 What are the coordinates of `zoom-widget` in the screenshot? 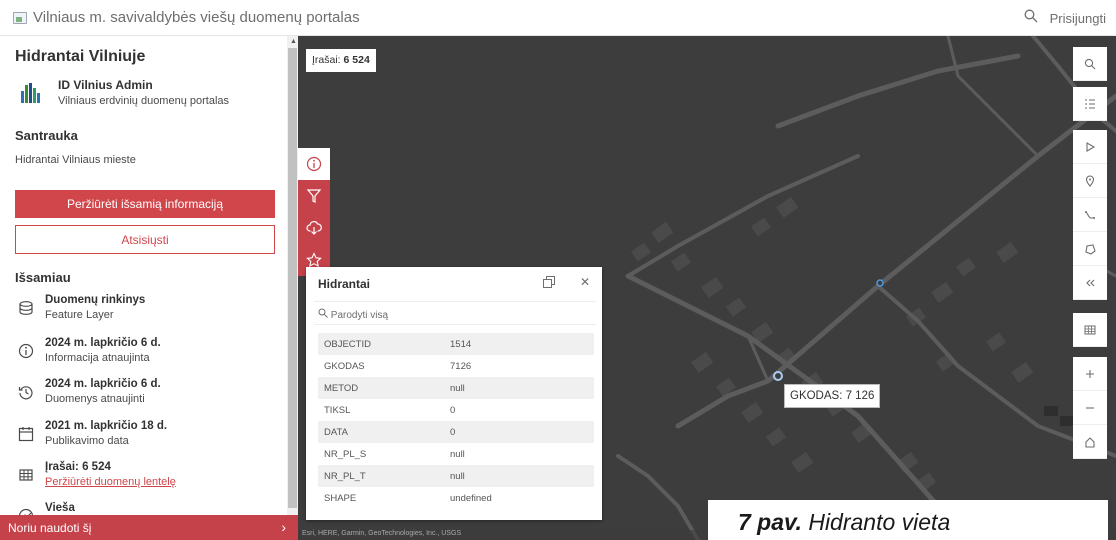 It's located at (1090, 408).